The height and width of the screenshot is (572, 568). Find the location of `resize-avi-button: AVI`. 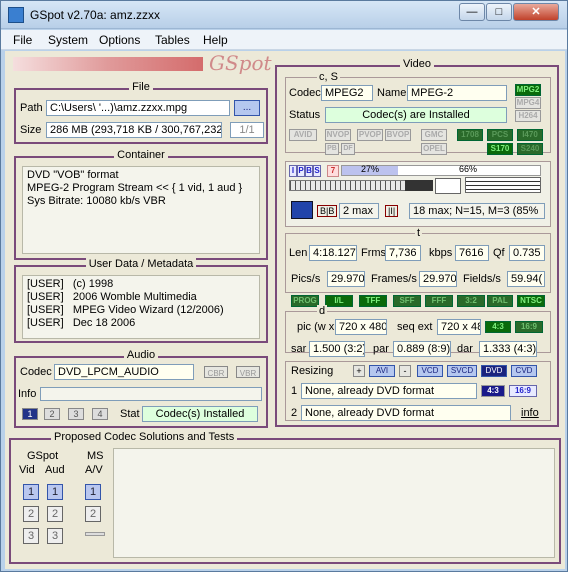

resize-avi-button: AVI is located at coordinates (382, 371).